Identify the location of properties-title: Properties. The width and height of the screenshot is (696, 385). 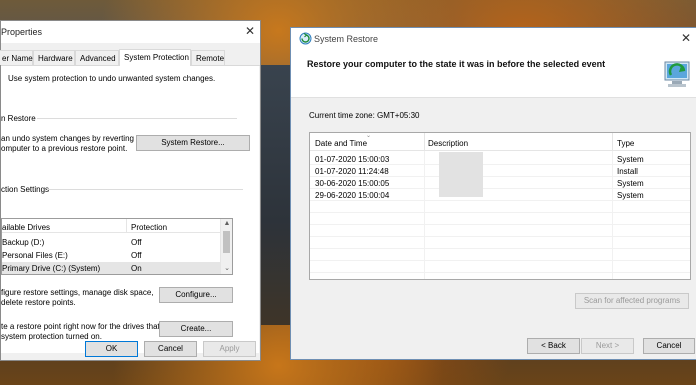
(22, 32).